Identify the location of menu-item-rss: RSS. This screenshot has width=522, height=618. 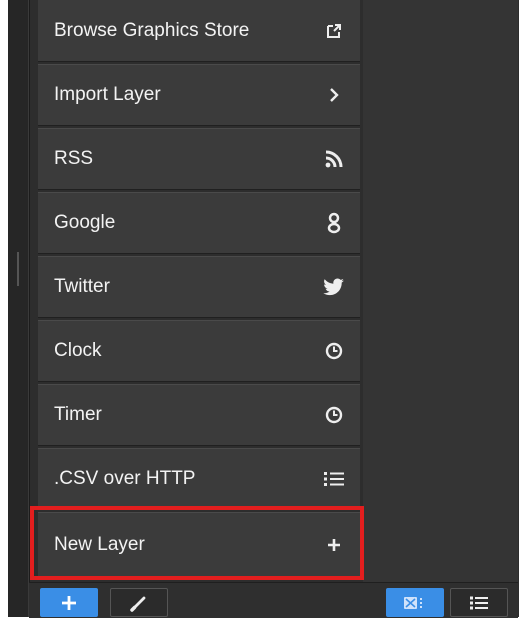
(199, 159).